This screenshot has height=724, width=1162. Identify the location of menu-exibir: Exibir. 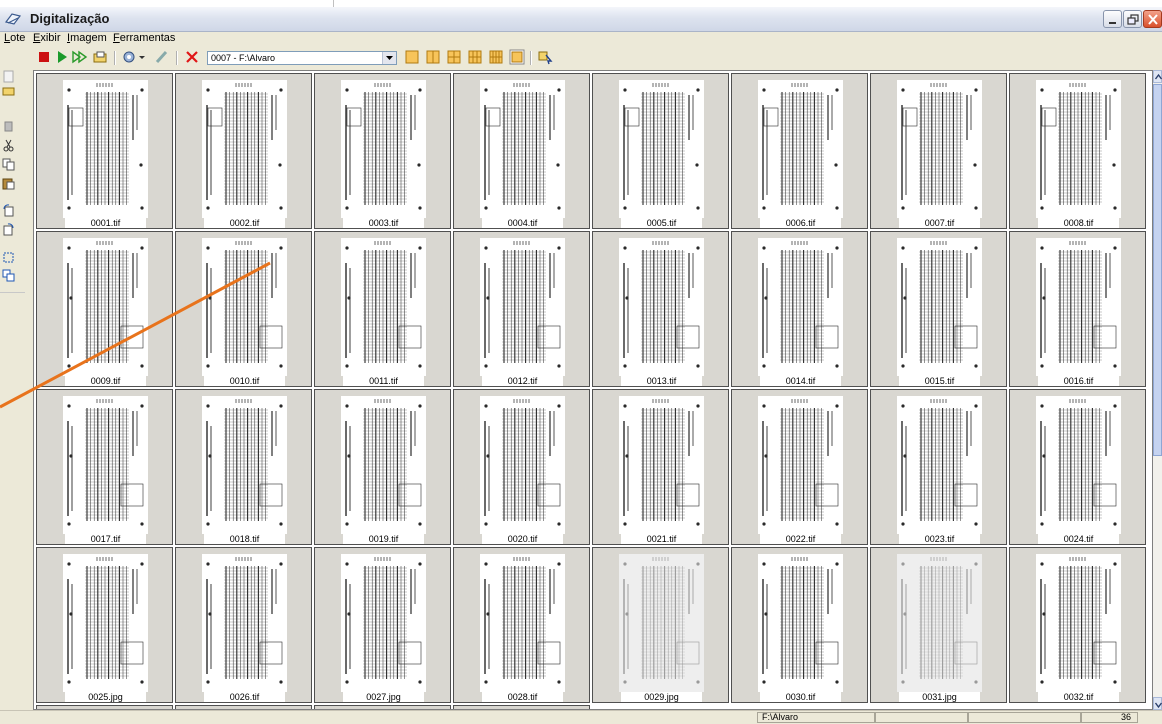
(47, 38).